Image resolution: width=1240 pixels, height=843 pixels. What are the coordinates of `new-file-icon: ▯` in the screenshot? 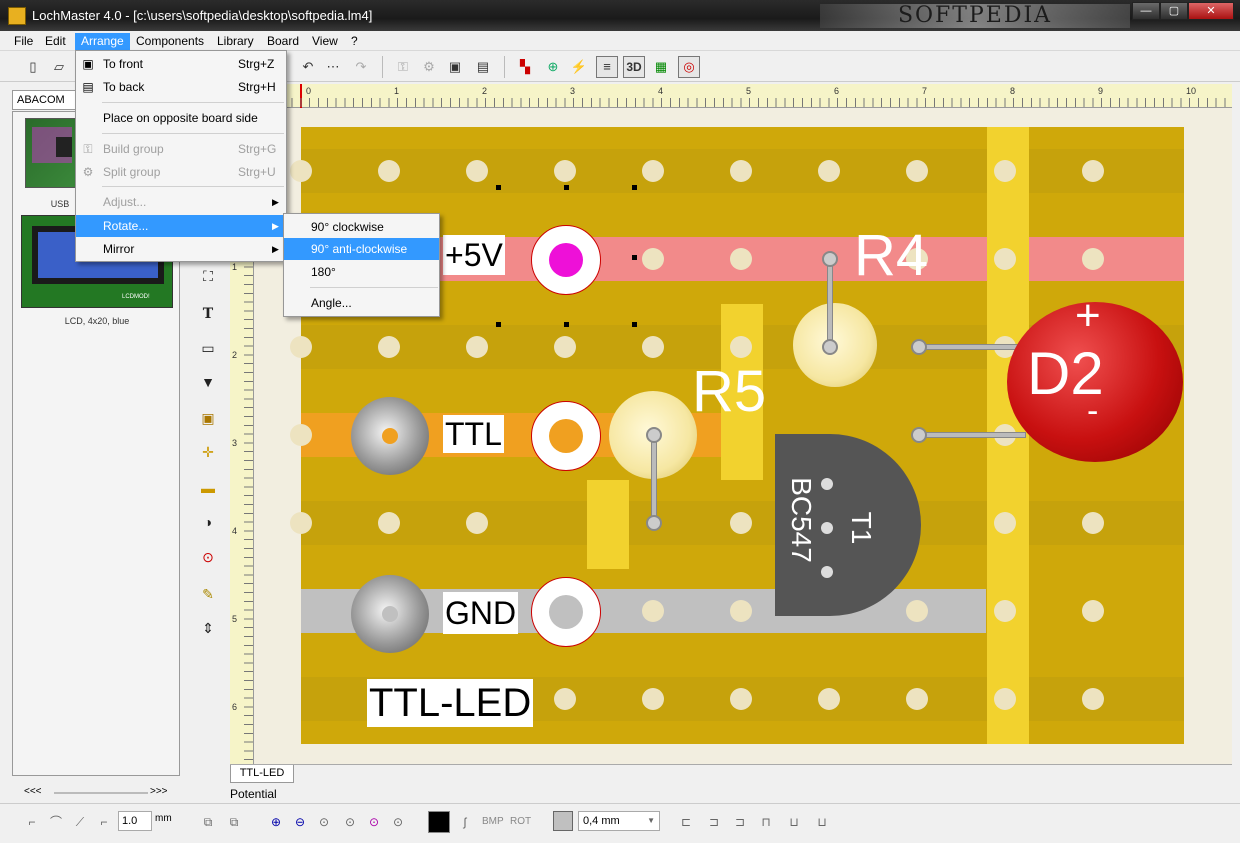 It's located at (33, 67).